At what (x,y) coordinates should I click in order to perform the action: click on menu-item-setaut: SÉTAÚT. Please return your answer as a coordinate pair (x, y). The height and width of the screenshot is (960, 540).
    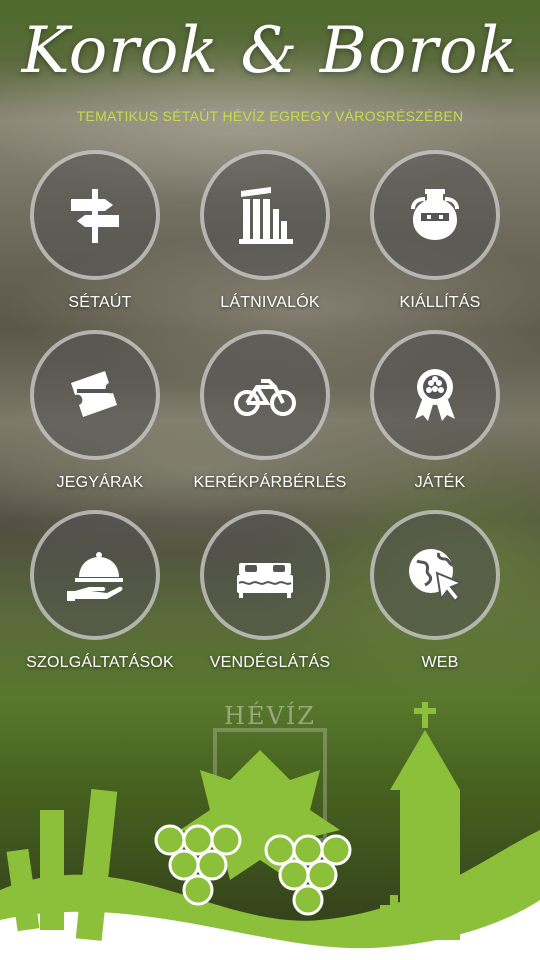
    Looking at the image, I should click on (100, 237).